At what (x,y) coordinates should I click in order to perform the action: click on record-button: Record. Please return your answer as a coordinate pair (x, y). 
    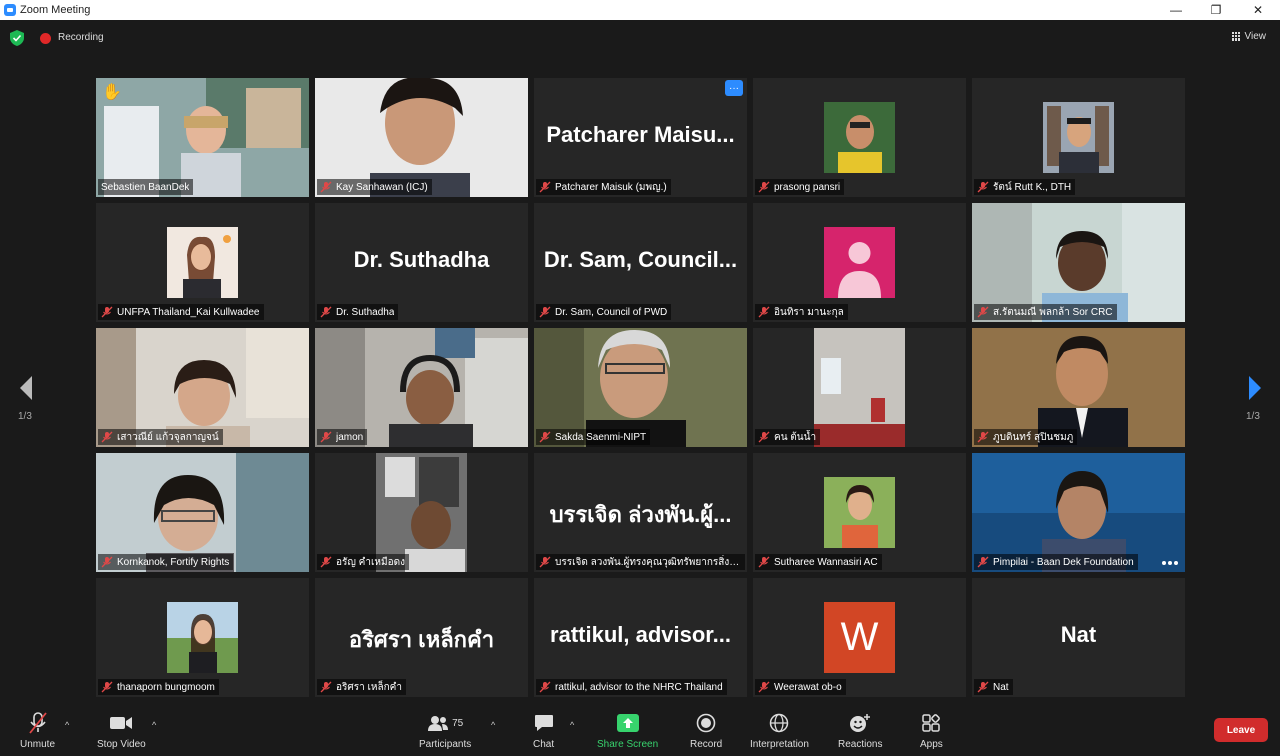
    Looking at the image, I should click on (706, 730).